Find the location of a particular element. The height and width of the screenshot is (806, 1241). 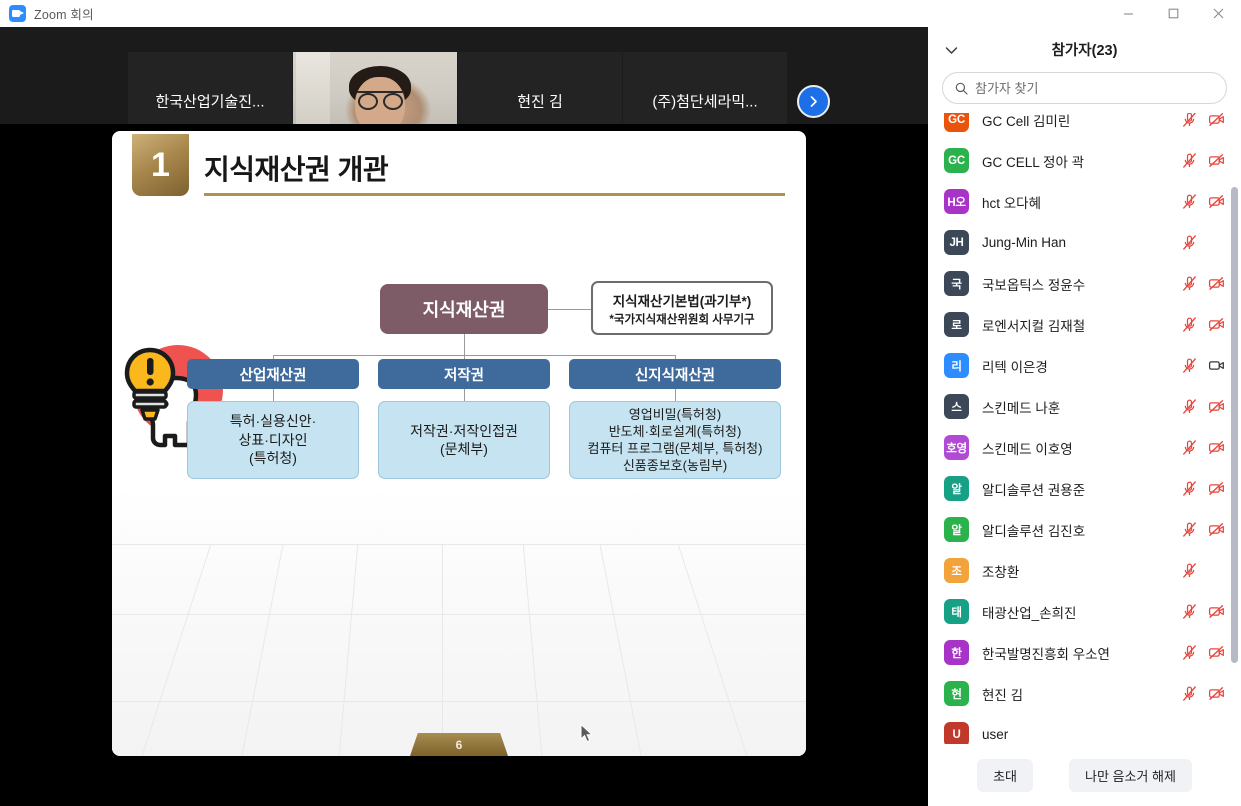

connector-horizontal-bus is located at coordinates (474, 355).